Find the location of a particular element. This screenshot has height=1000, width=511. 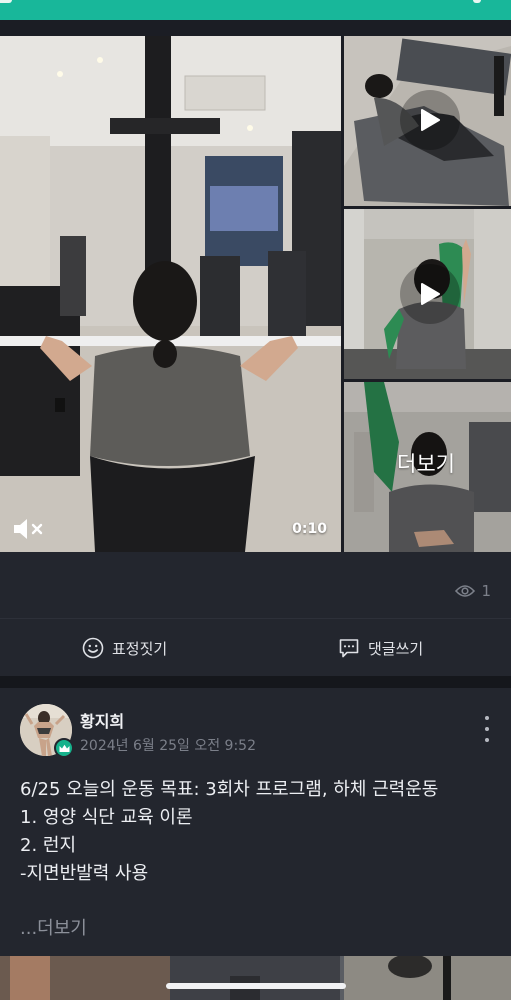

video-duration: 0:10 is located at coordinates (309, 529).